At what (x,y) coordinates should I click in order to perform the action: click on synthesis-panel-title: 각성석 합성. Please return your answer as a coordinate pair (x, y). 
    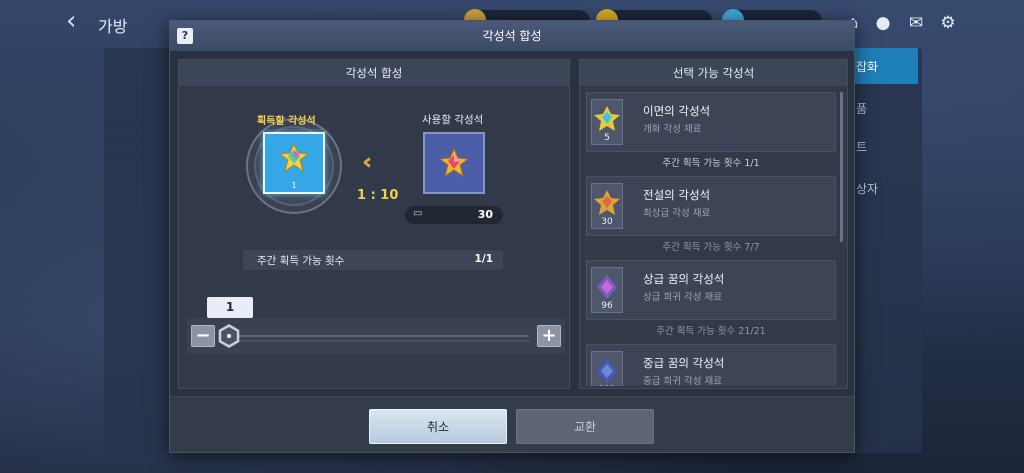
    Looking at the image, I should click on (374, 73).